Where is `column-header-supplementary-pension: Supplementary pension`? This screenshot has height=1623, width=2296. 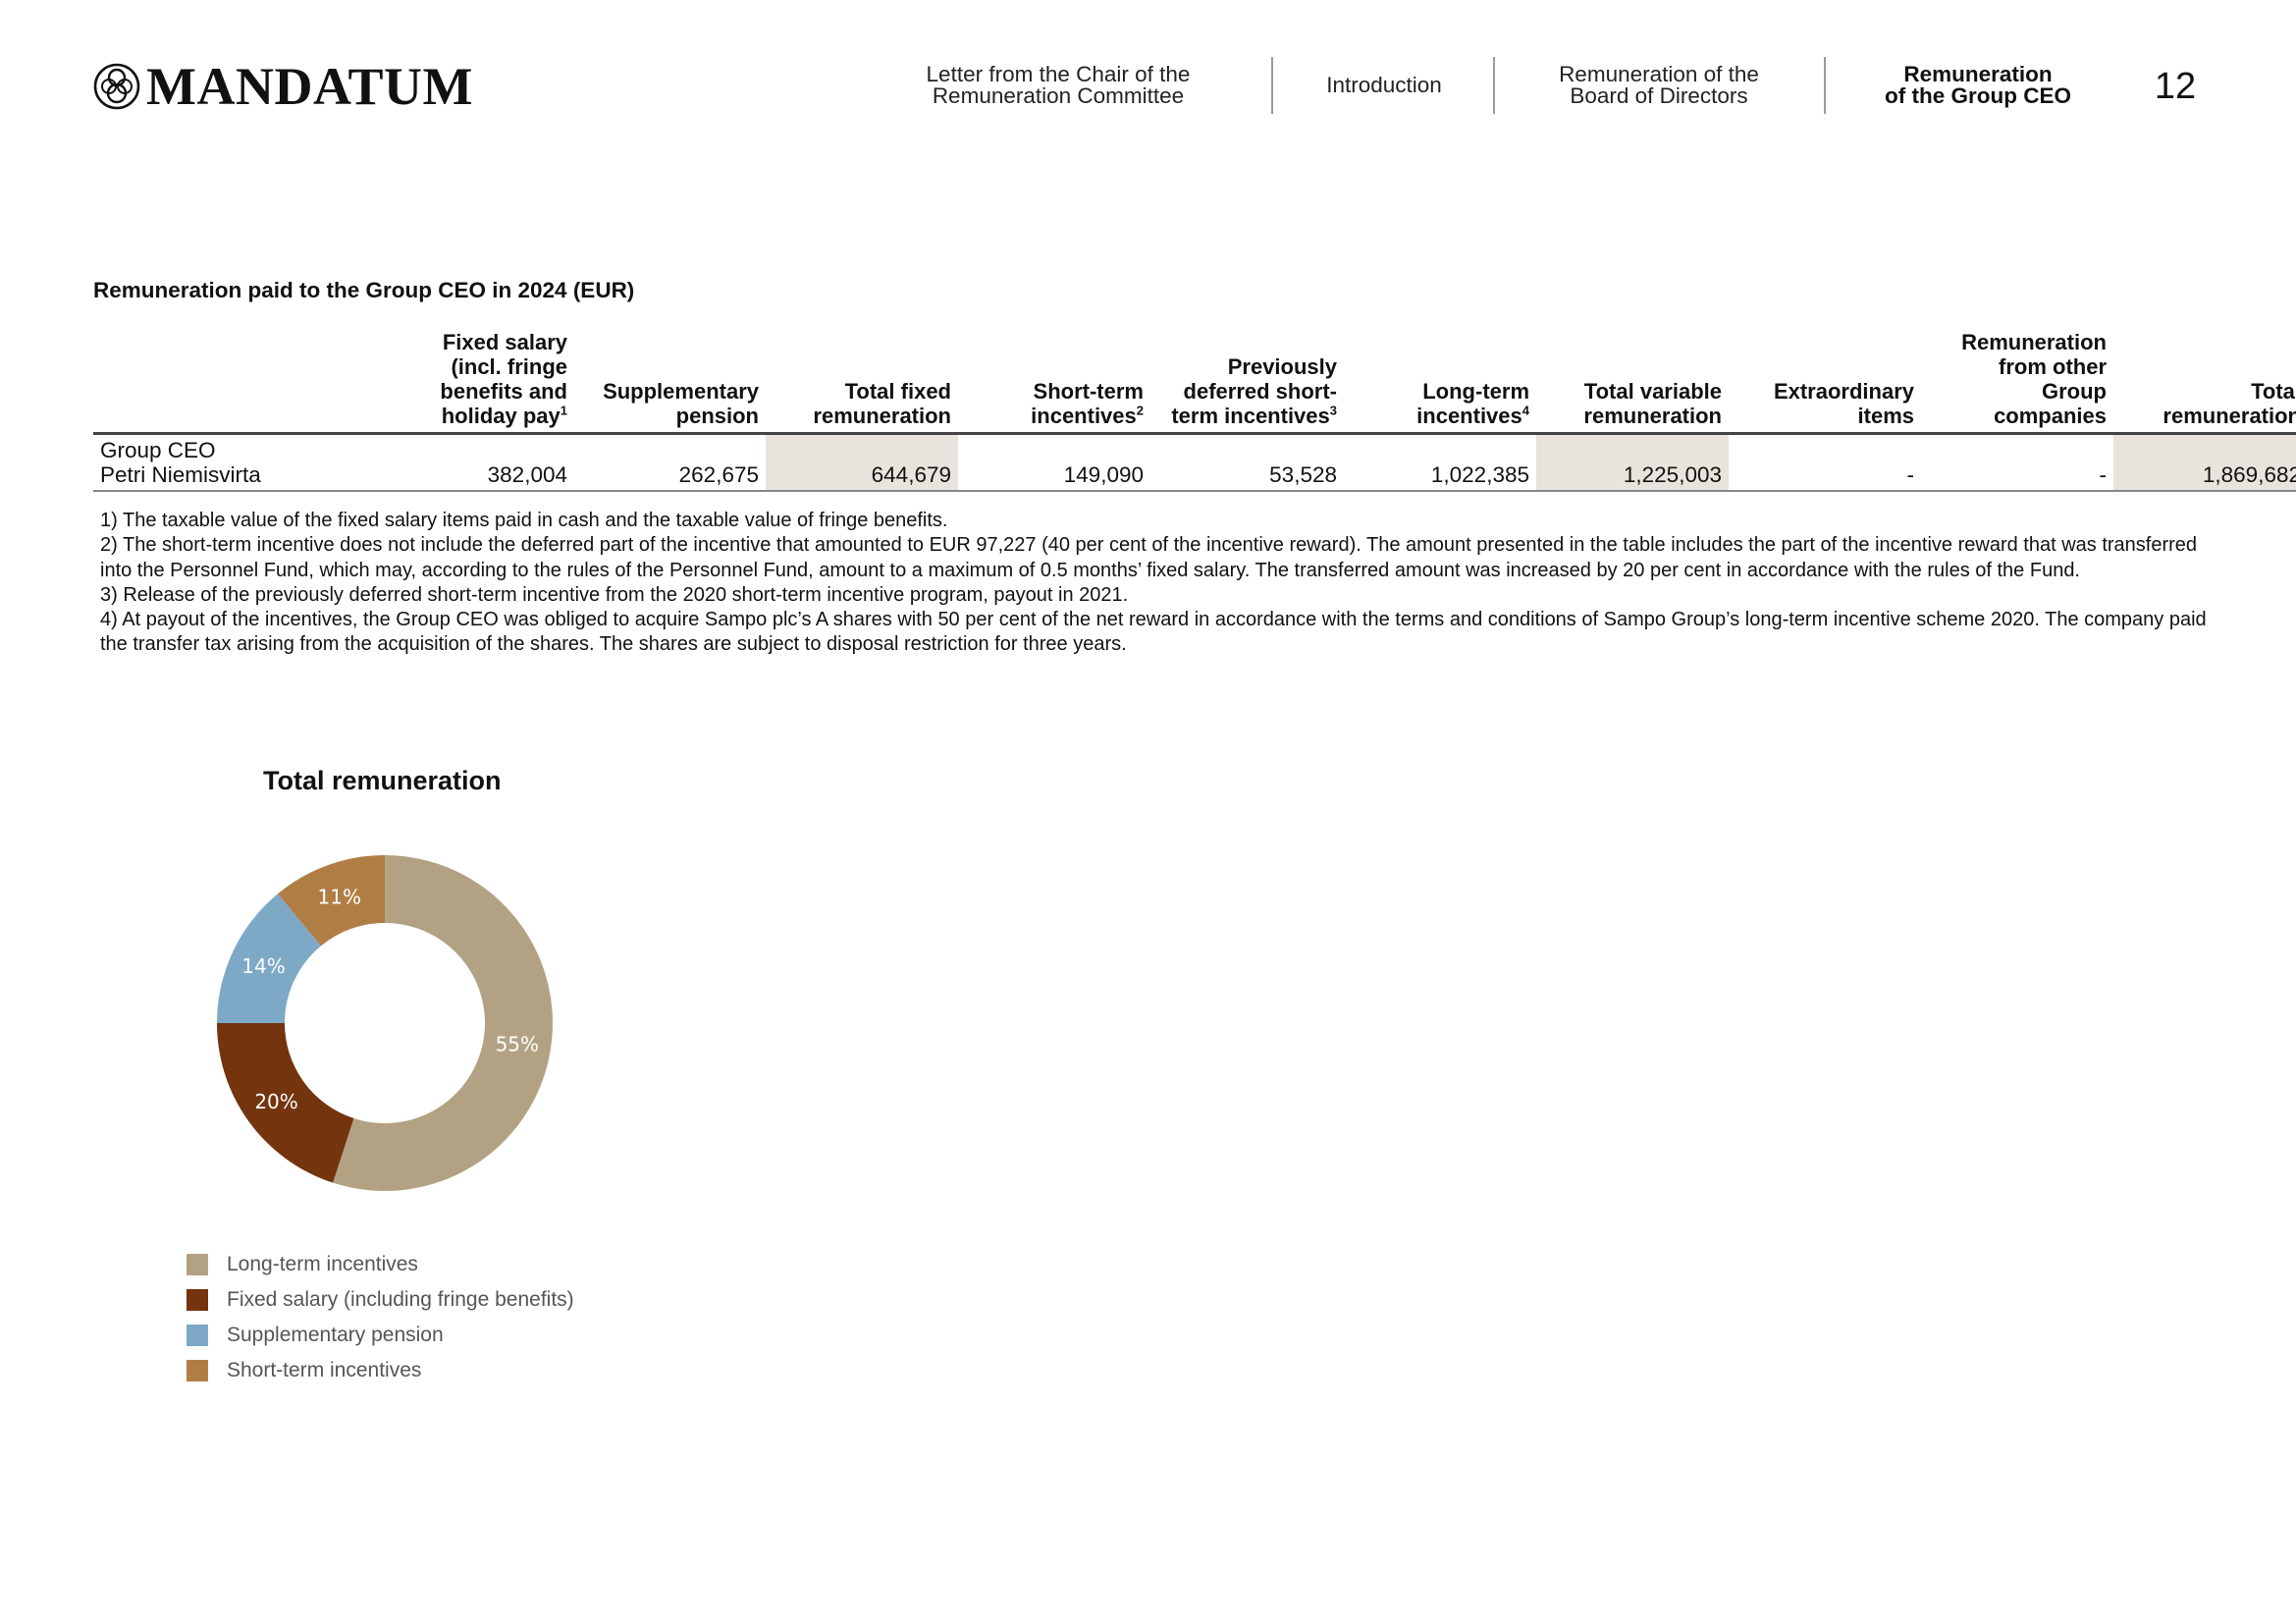 column-header-supplementary-pension: Supplementary pension is located at coordinates (670, 382).